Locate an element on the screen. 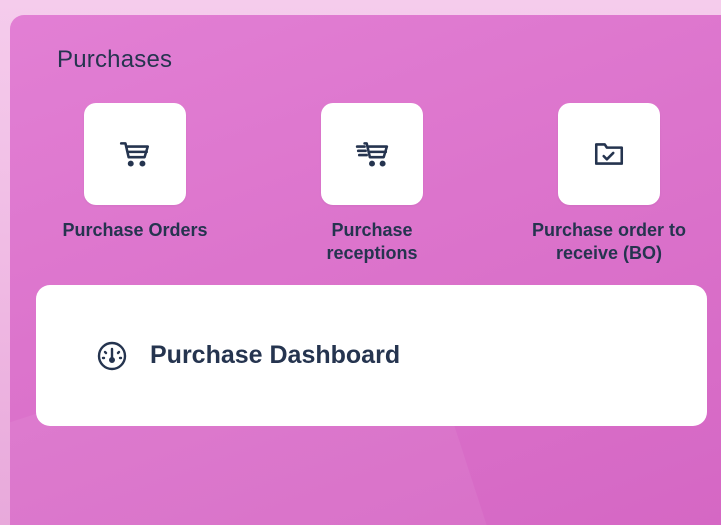 The width and height of the screenshot is (721, 525). shopping-cart-icon is located at coordinates (134, 154).